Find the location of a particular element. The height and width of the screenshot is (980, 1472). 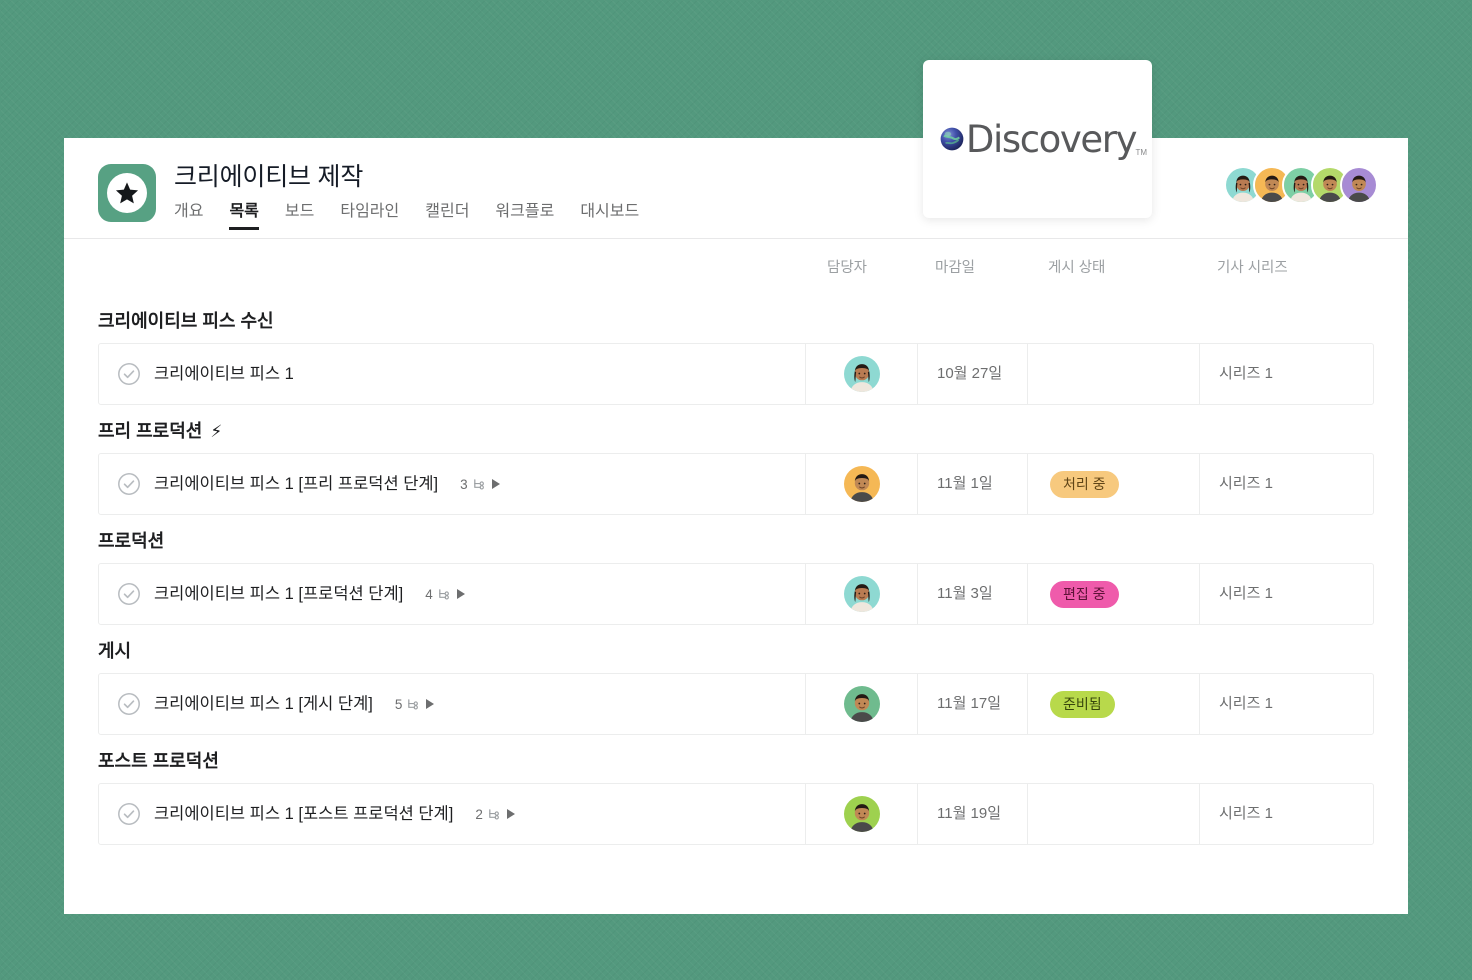

subtask-count: 4 is located at coordinates (429, 594).